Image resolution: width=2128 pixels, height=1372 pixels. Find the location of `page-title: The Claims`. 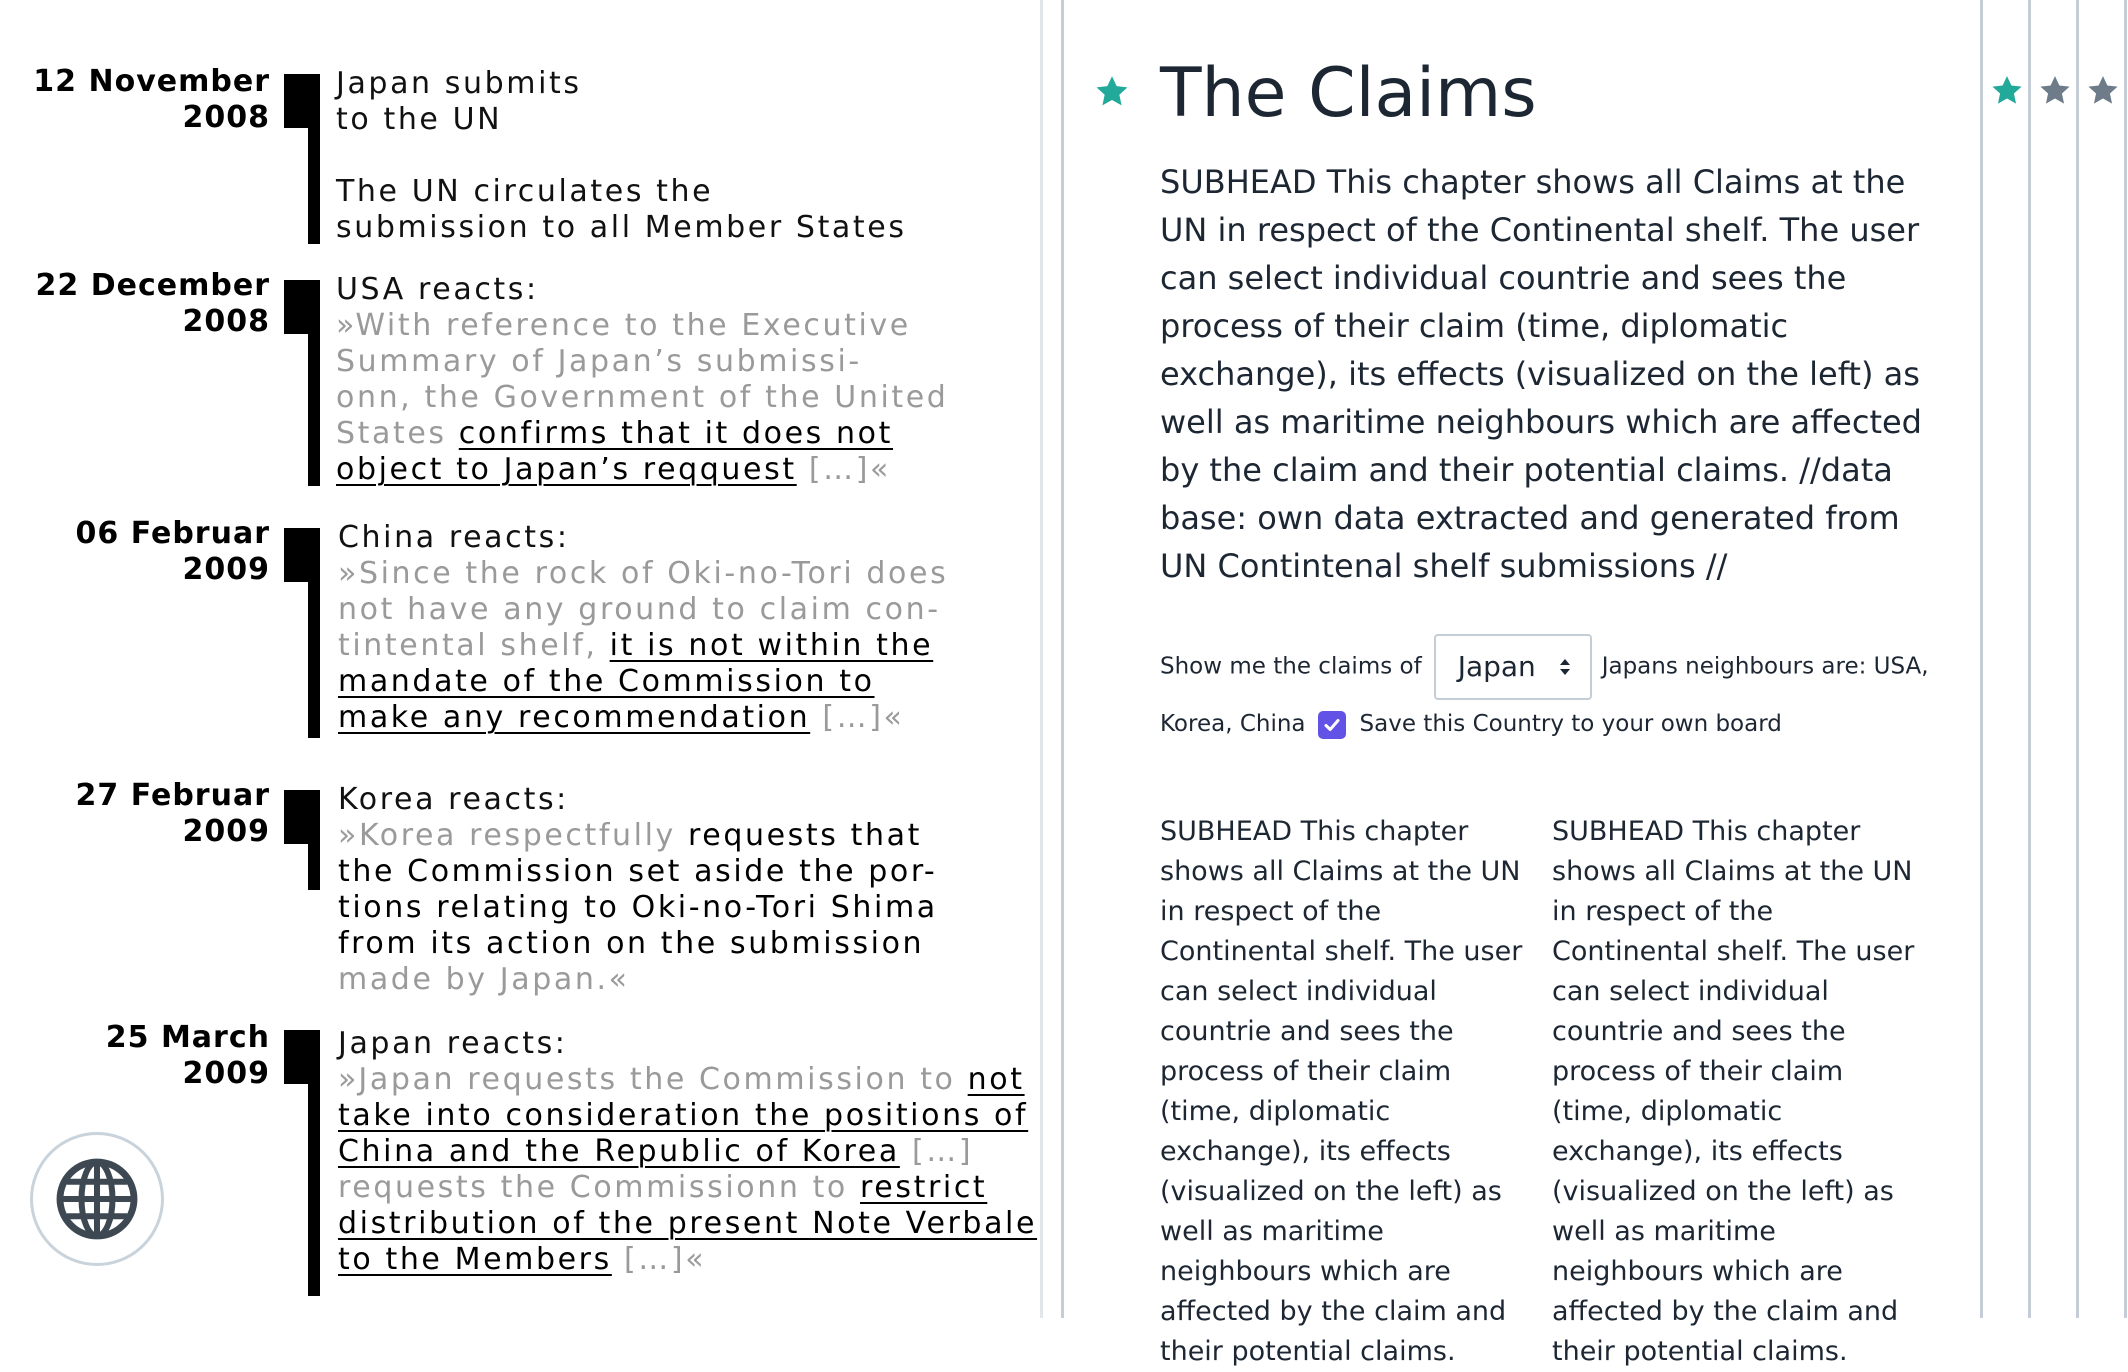

page-title: The Claims is located at coordinates (1348, 93).